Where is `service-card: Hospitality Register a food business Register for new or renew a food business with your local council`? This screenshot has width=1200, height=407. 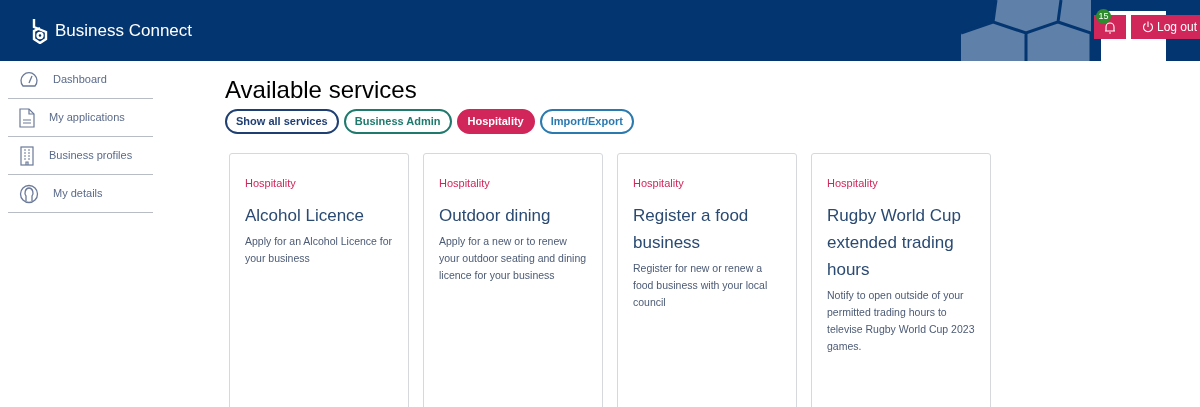 service-card: Hospitality Register a food business Register for new or renew a food business with your local council is located at coordinates (707, 280).